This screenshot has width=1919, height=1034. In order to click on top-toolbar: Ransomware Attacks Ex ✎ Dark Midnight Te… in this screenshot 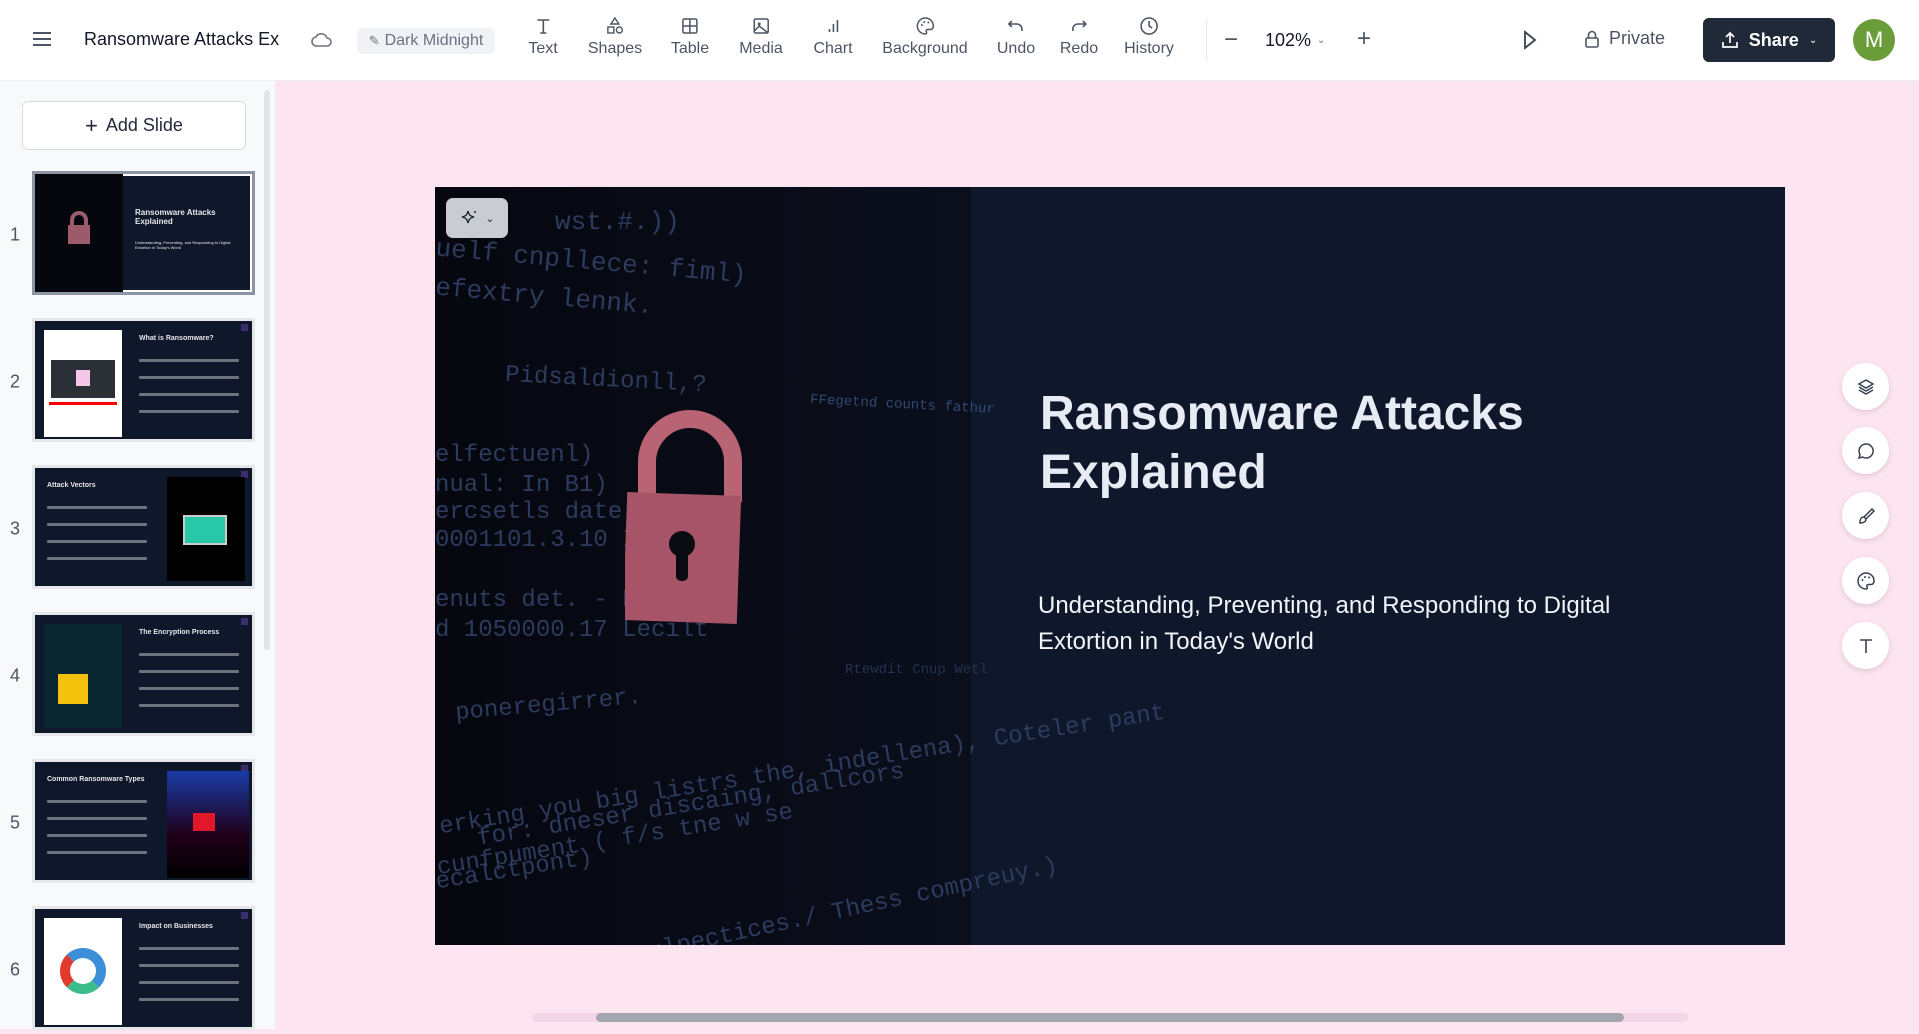, I will do `click(959, 40)`.